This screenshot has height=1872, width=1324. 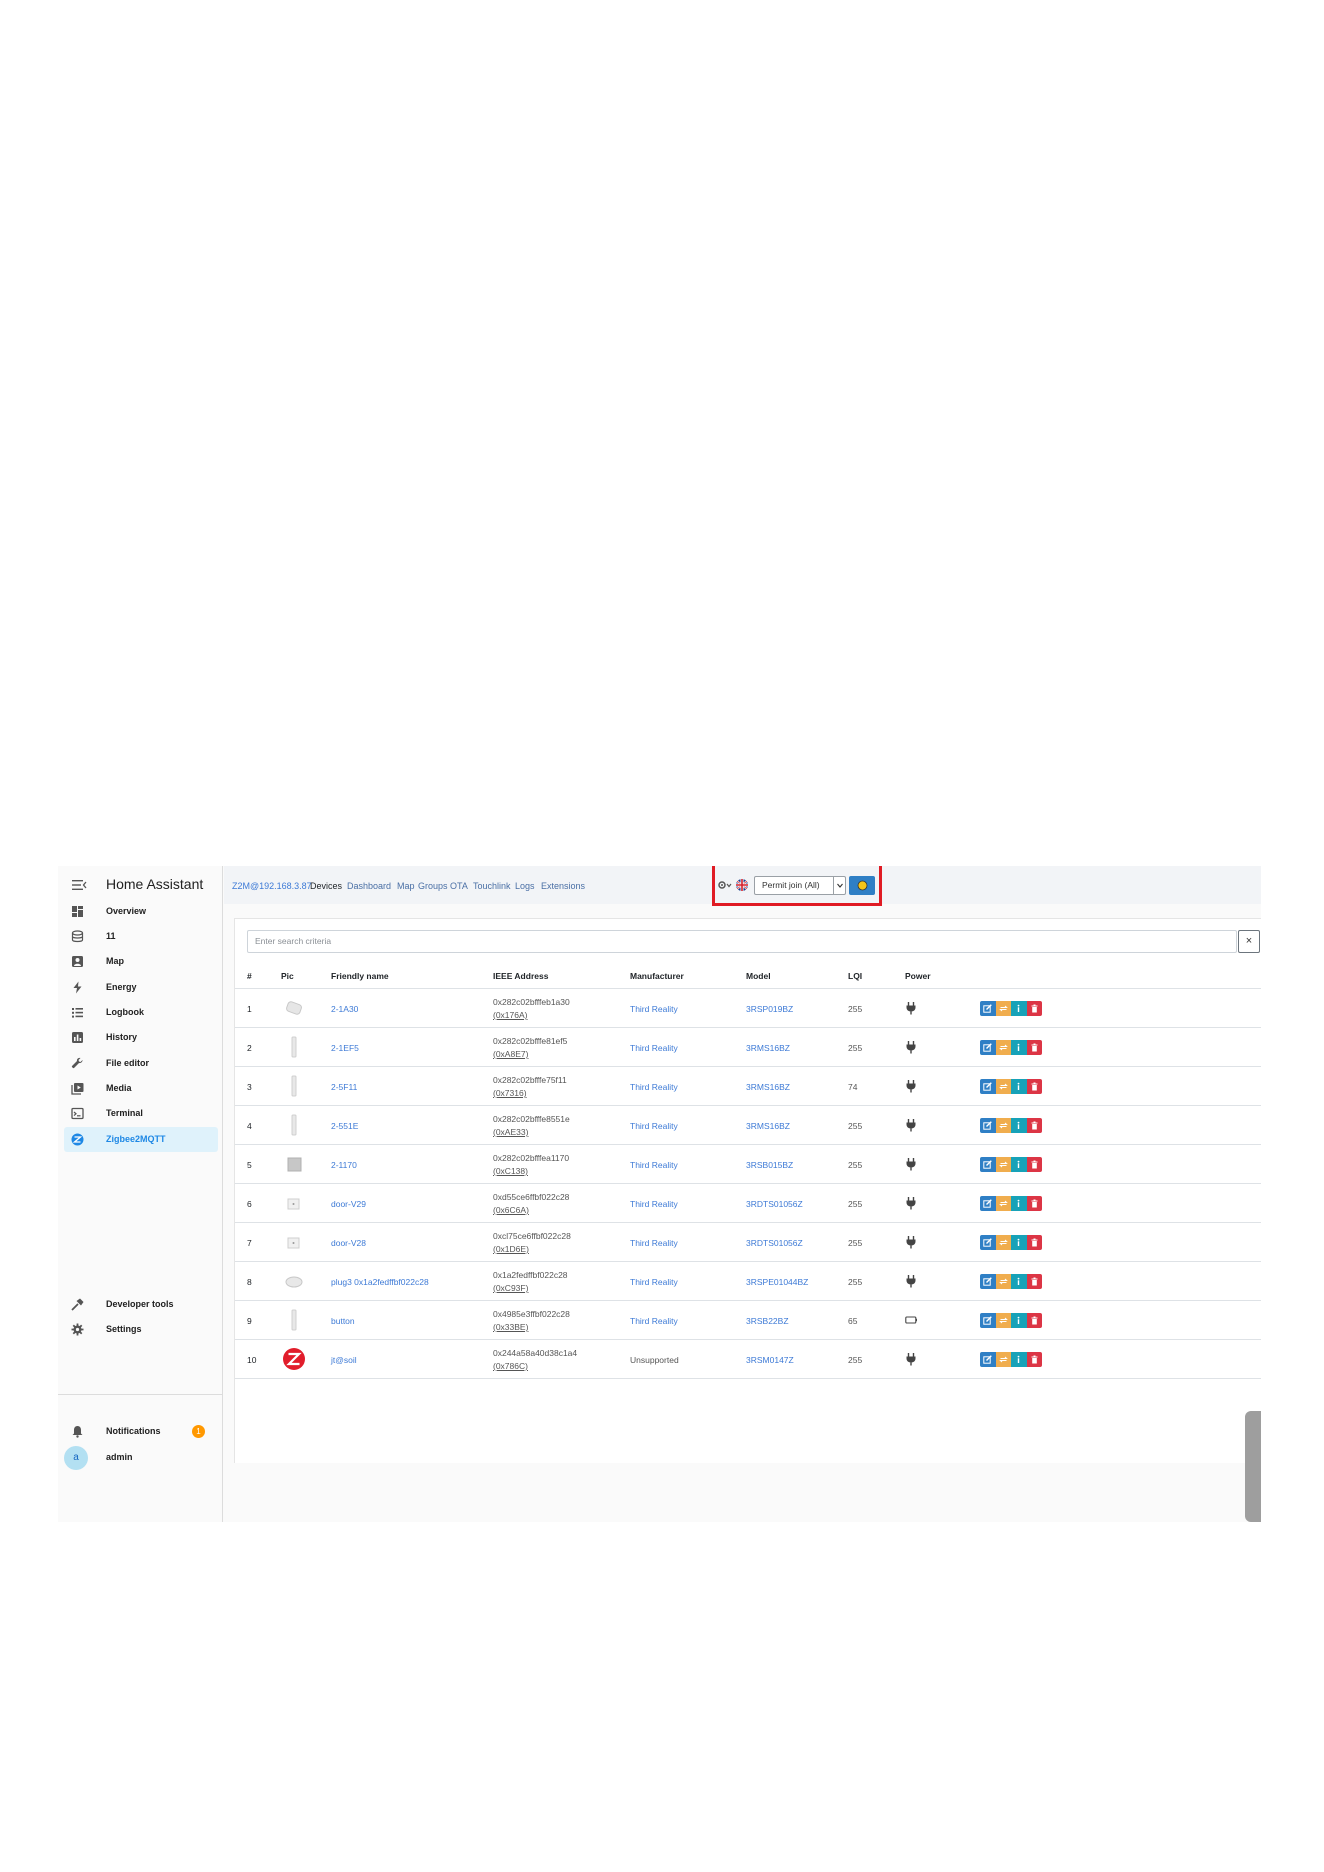 I want to click on device-friendly-name-link: 2-551E, so click(x=344, y=1126).